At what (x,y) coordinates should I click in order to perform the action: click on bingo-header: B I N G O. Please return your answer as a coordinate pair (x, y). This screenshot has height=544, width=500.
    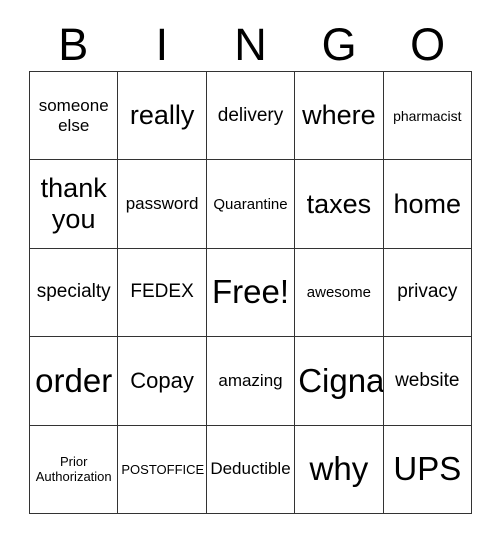
    Looking at the image, I should click on (250, 43).